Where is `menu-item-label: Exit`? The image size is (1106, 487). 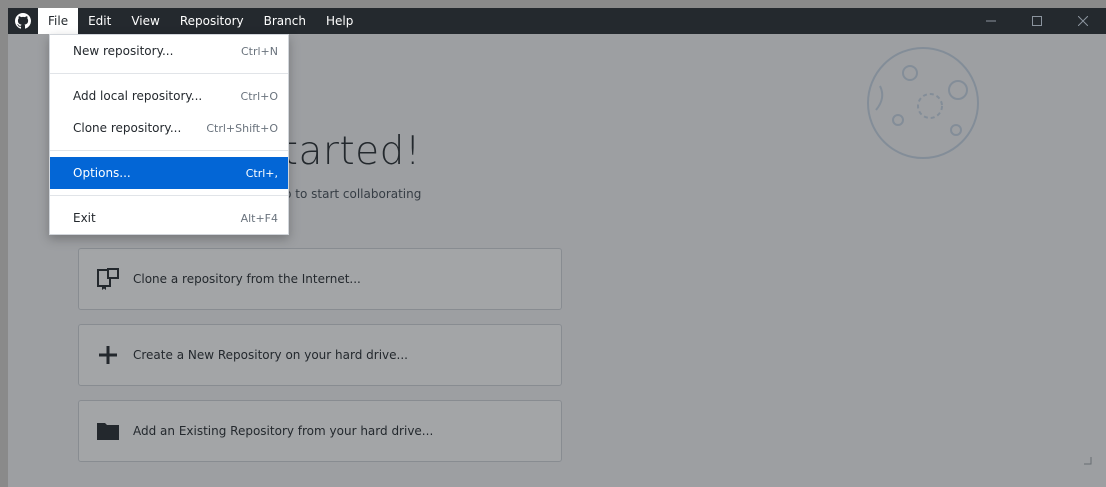 menu-item-label: Exit is located at coordinates (84, 218).